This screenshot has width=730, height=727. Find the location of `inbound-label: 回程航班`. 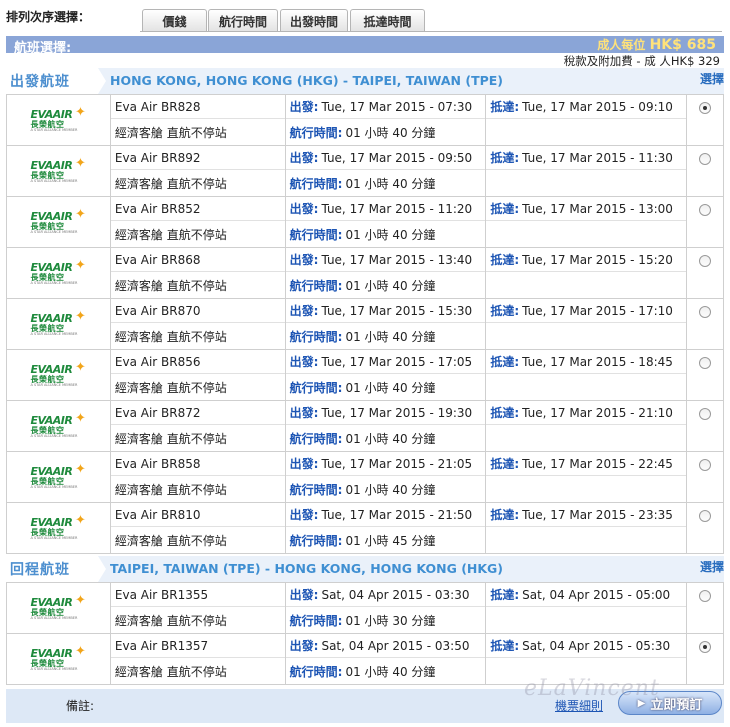

inbound-label: 回程航班 is located at coordinates (52, 569).